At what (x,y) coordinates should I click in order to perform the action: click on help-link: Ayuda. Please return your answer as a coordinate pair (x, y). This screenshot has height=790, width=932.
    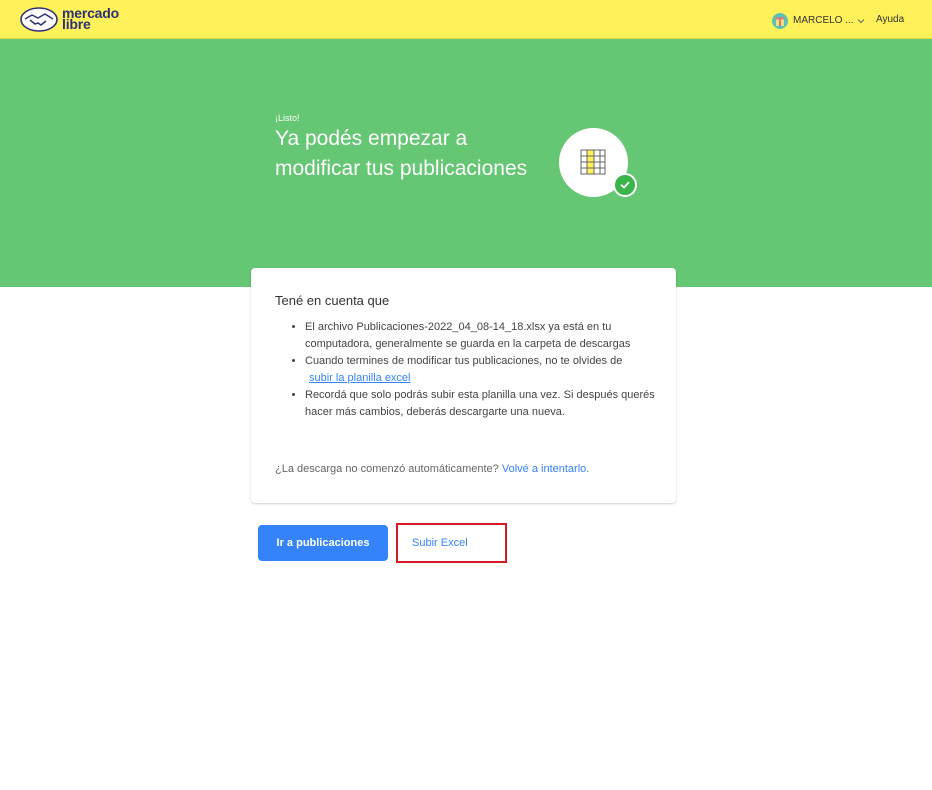
    Looking at the image, I should click on (890, 19).